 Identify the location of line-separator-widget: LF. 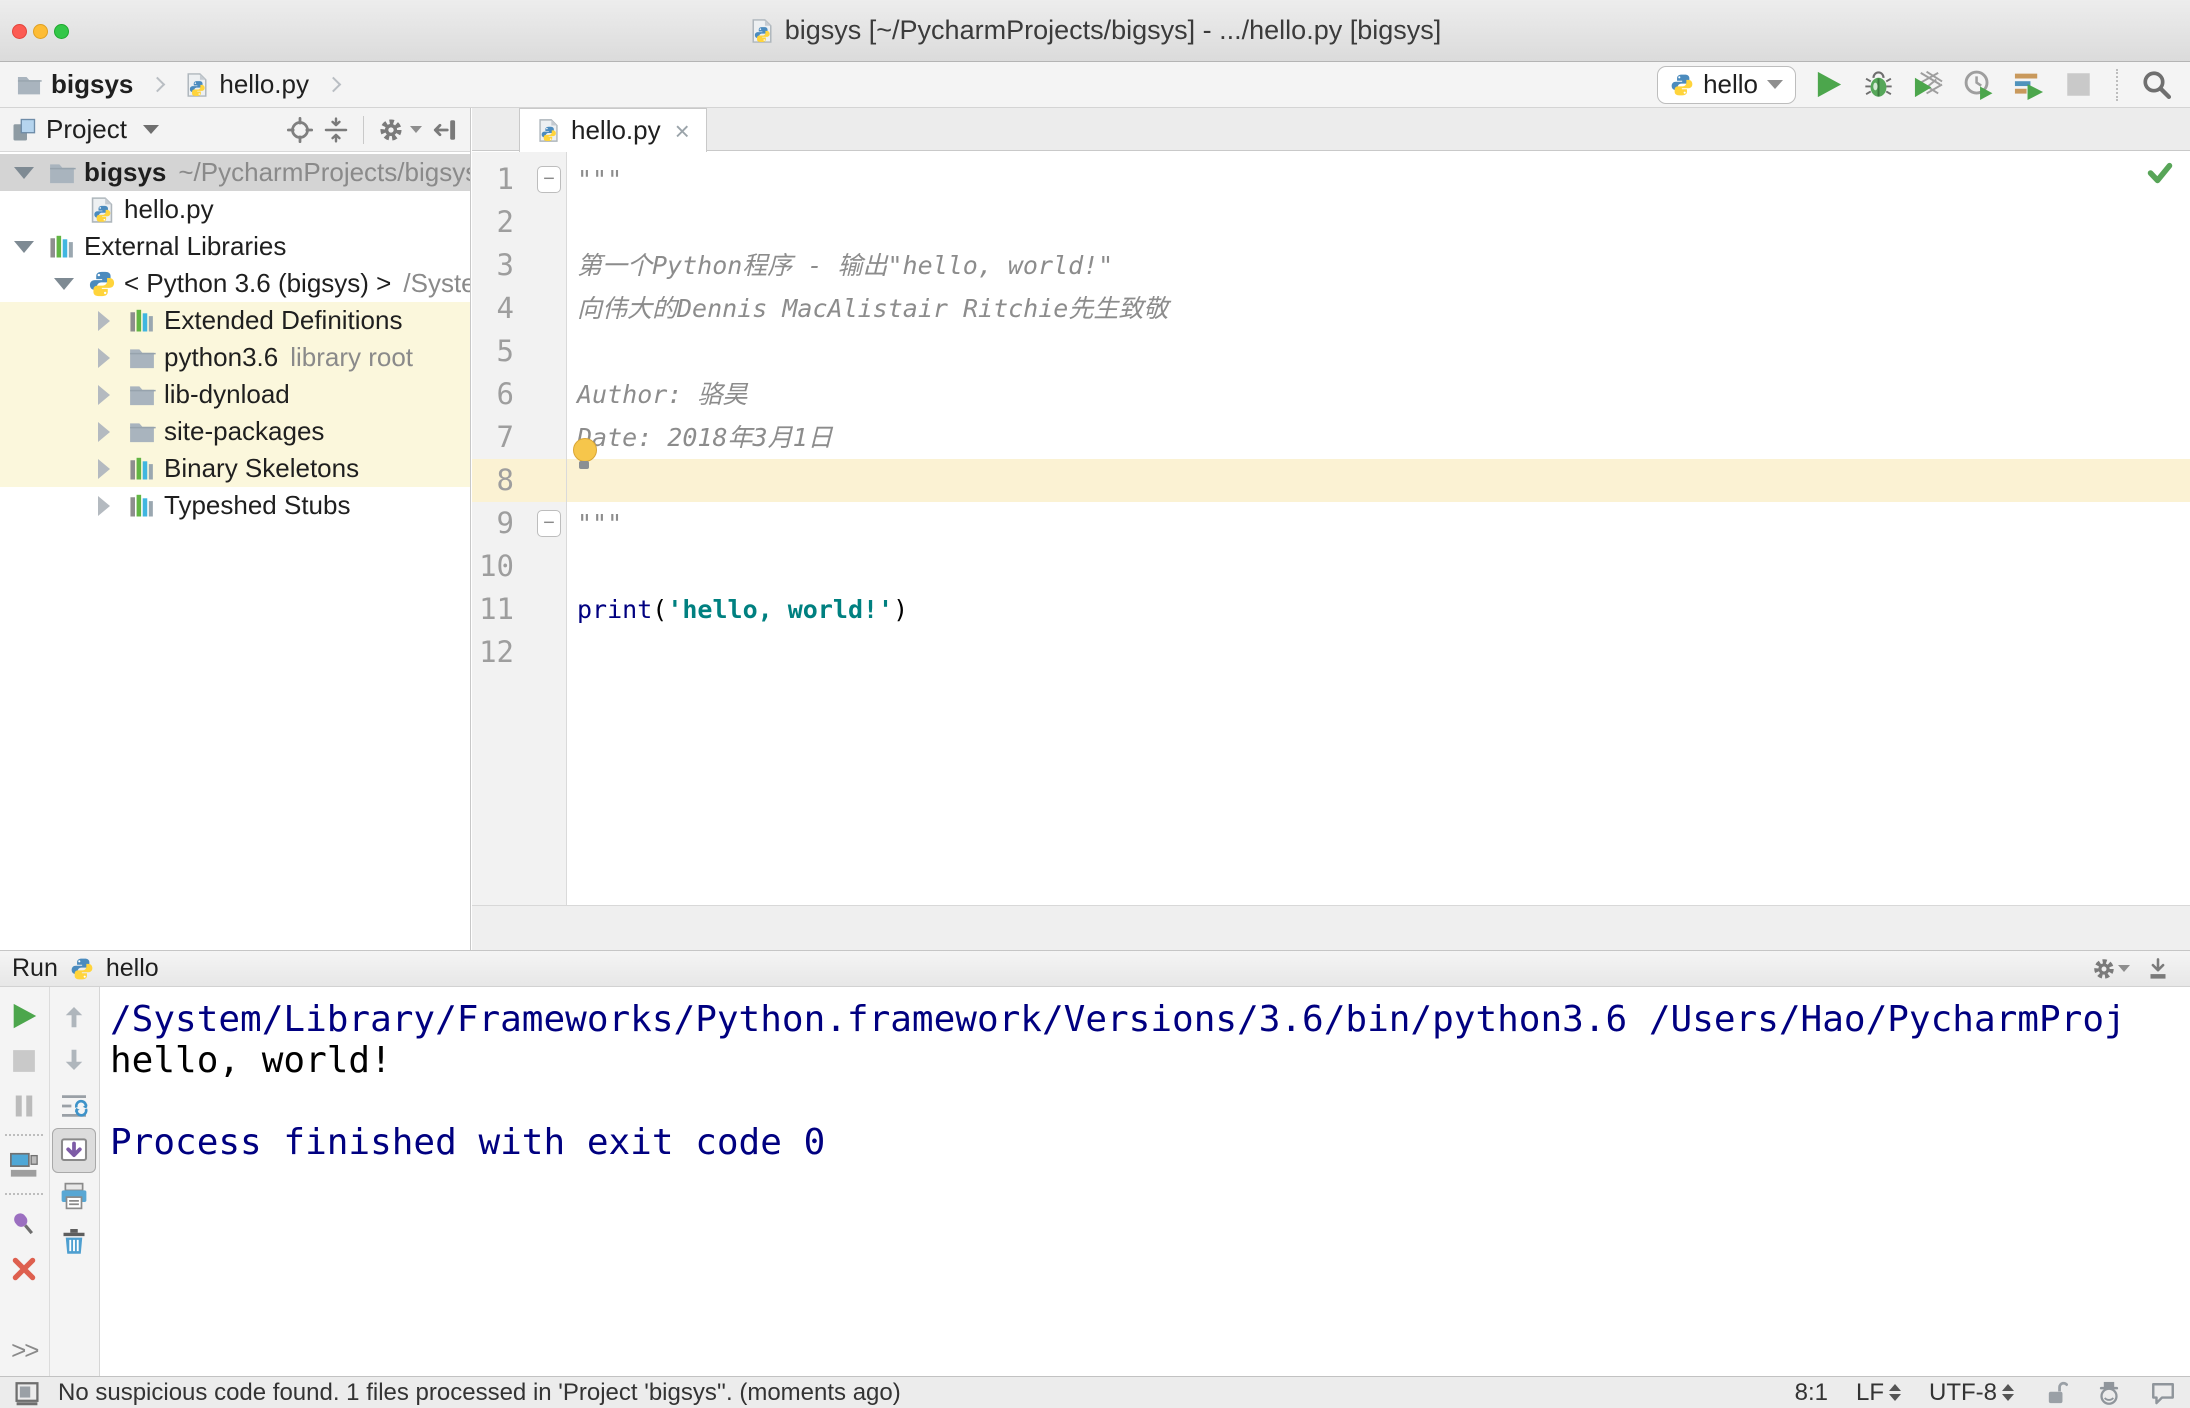
(1878, 1393).